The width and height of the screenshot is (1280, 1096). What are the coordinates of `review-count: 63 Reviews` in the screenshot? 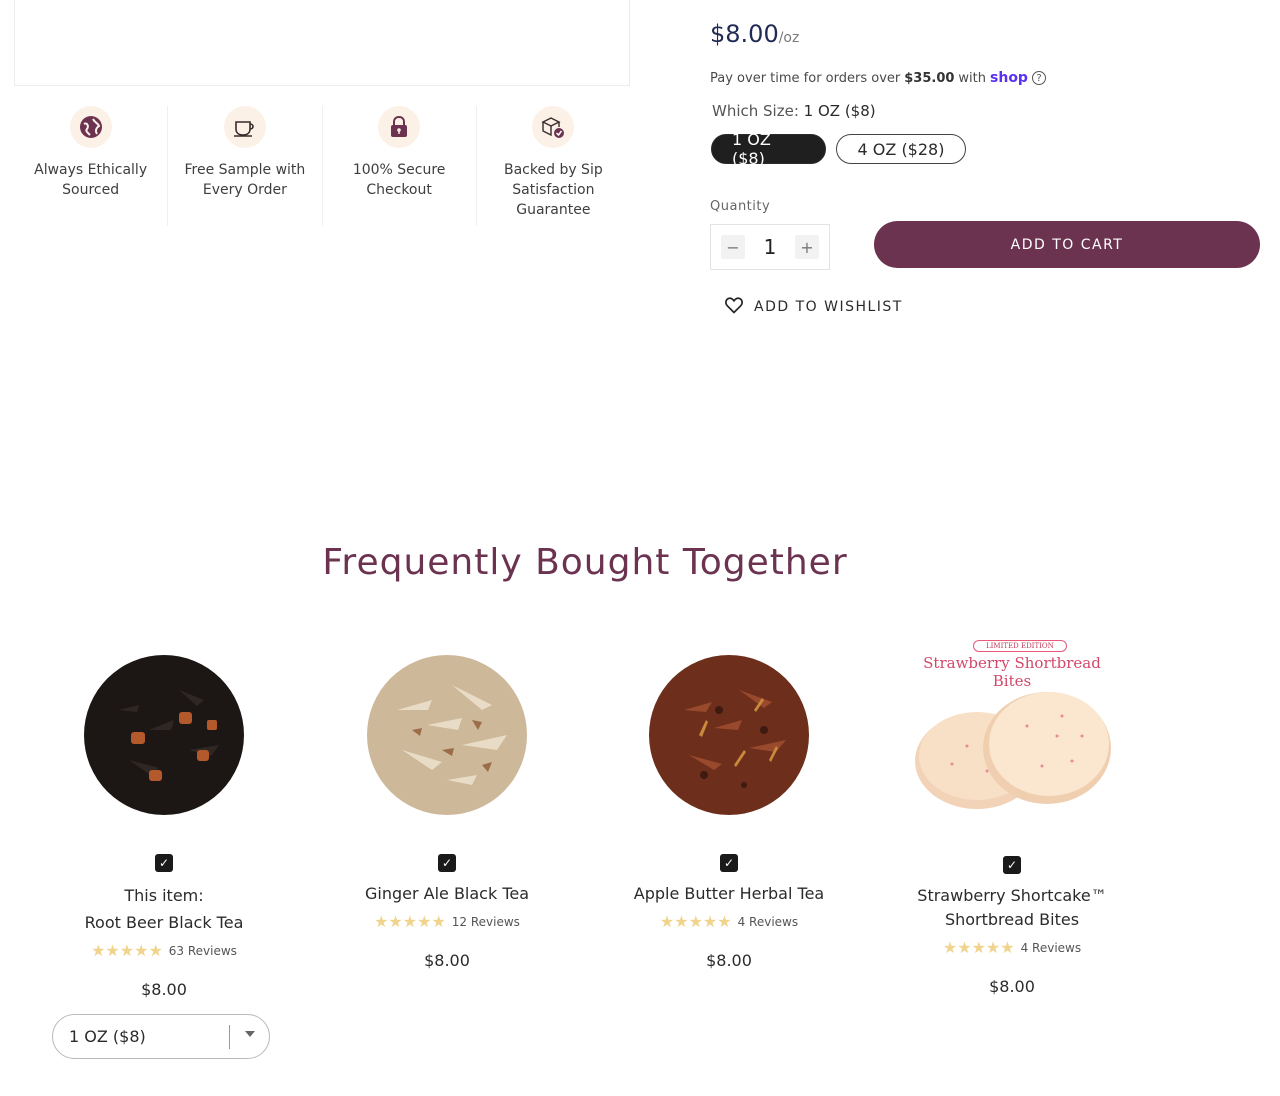 It's located at (203, 951).